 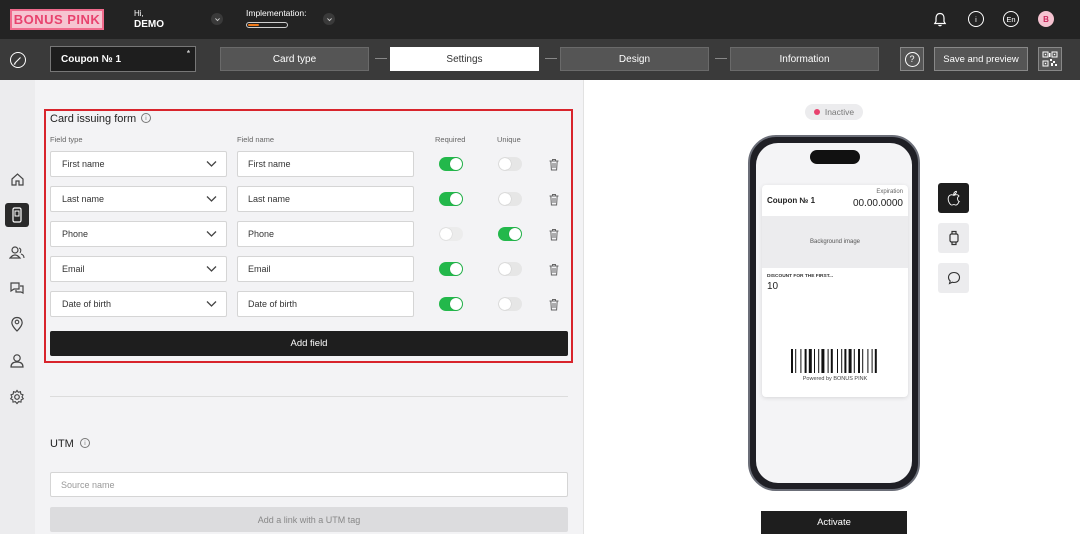 What do you see at coordinates (138, 304) in the screenshot?
I see `field-type-select: Date of birth` at bounding box center [138, 304].